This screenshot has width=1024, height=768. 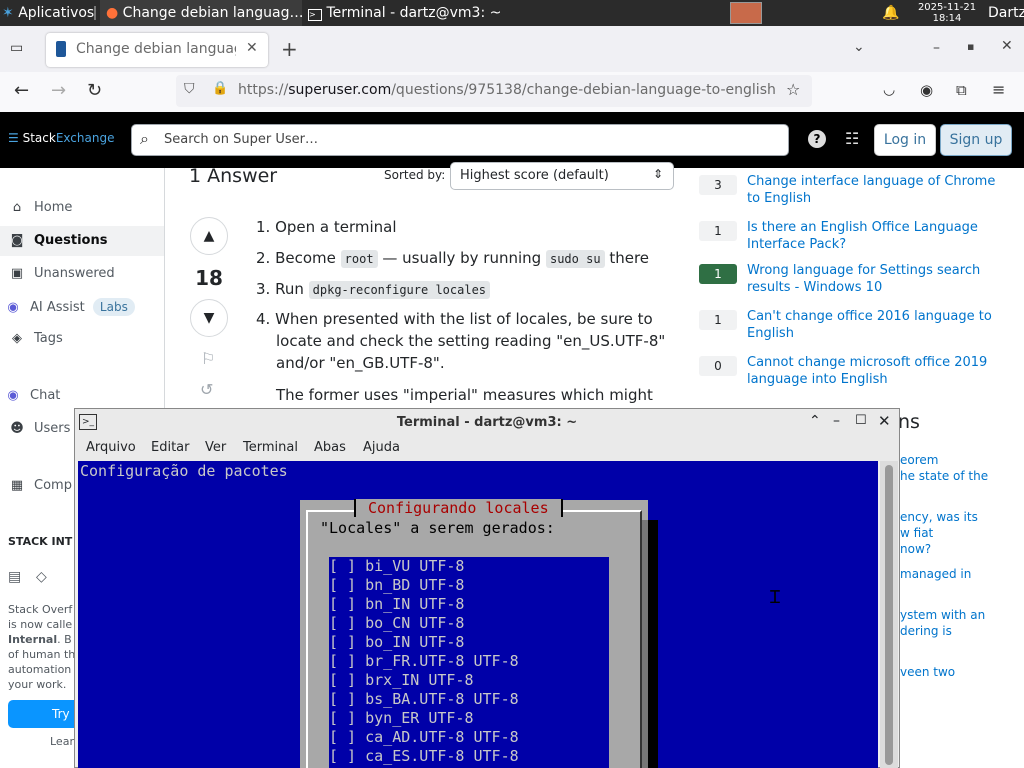 What do you see at coordinates (16, 48) in the screenshot?
I see `tab-list-icon: ▭` at bounding box center [16, 48].